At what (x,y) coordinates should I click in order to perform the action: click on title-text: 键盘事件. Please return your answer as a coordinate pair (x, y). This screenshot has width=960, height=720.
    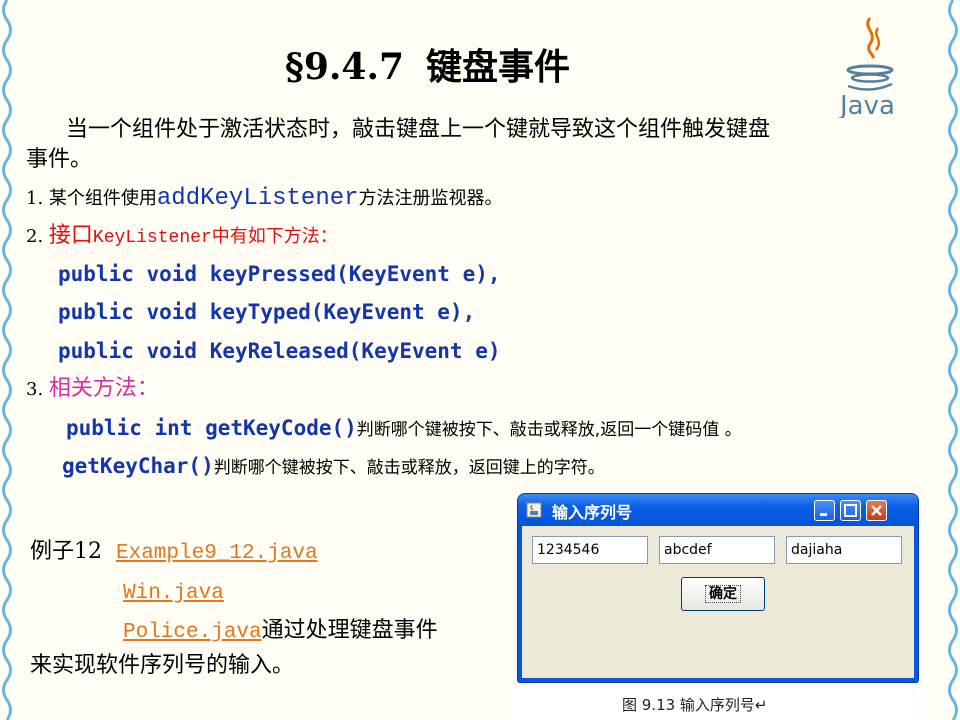
    Looking at the image, I should click on (498, 67).